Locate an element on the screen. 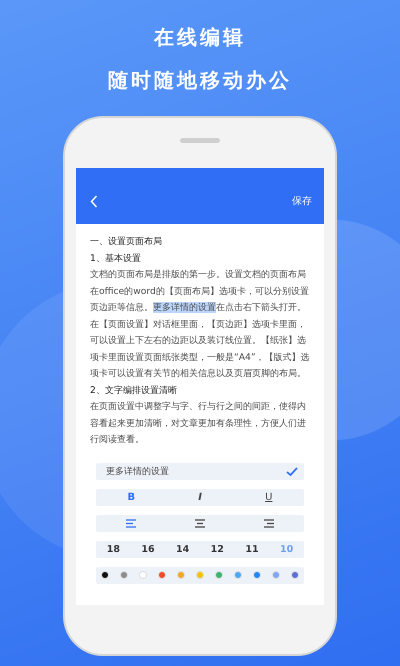  bold-button: B is located at coordinates (132, 497).